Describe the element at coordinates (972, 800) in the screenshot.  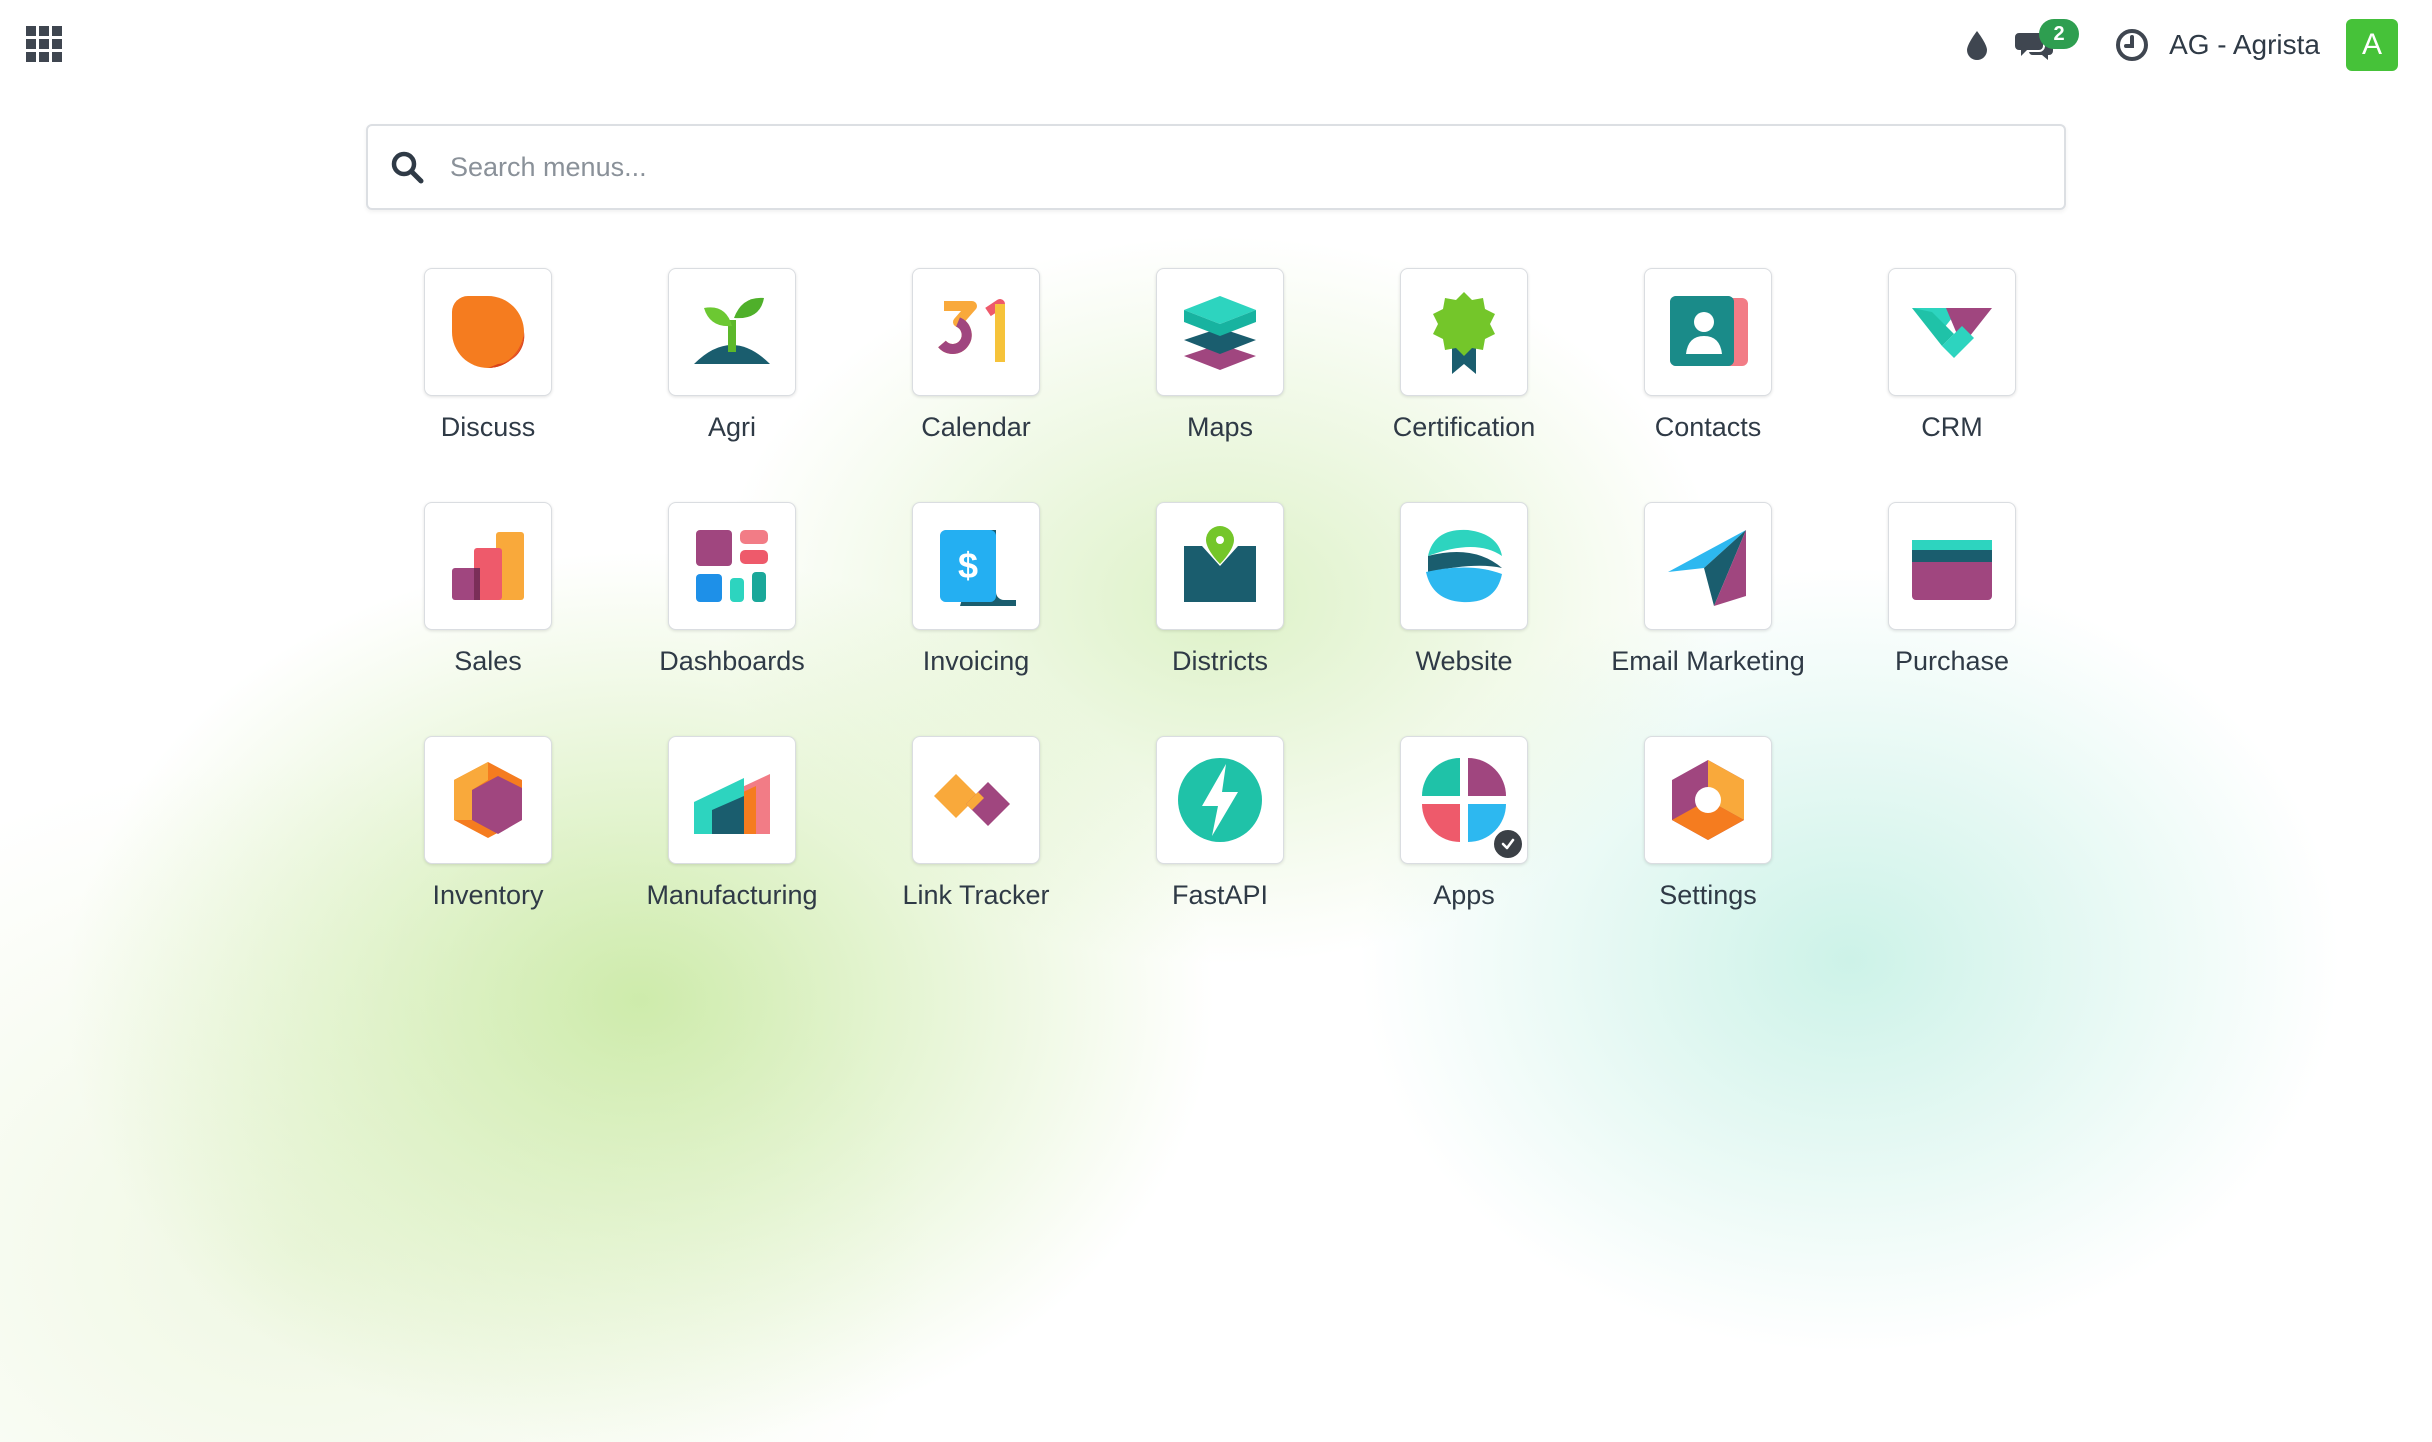
I see `link-tracker-icon` at that location.